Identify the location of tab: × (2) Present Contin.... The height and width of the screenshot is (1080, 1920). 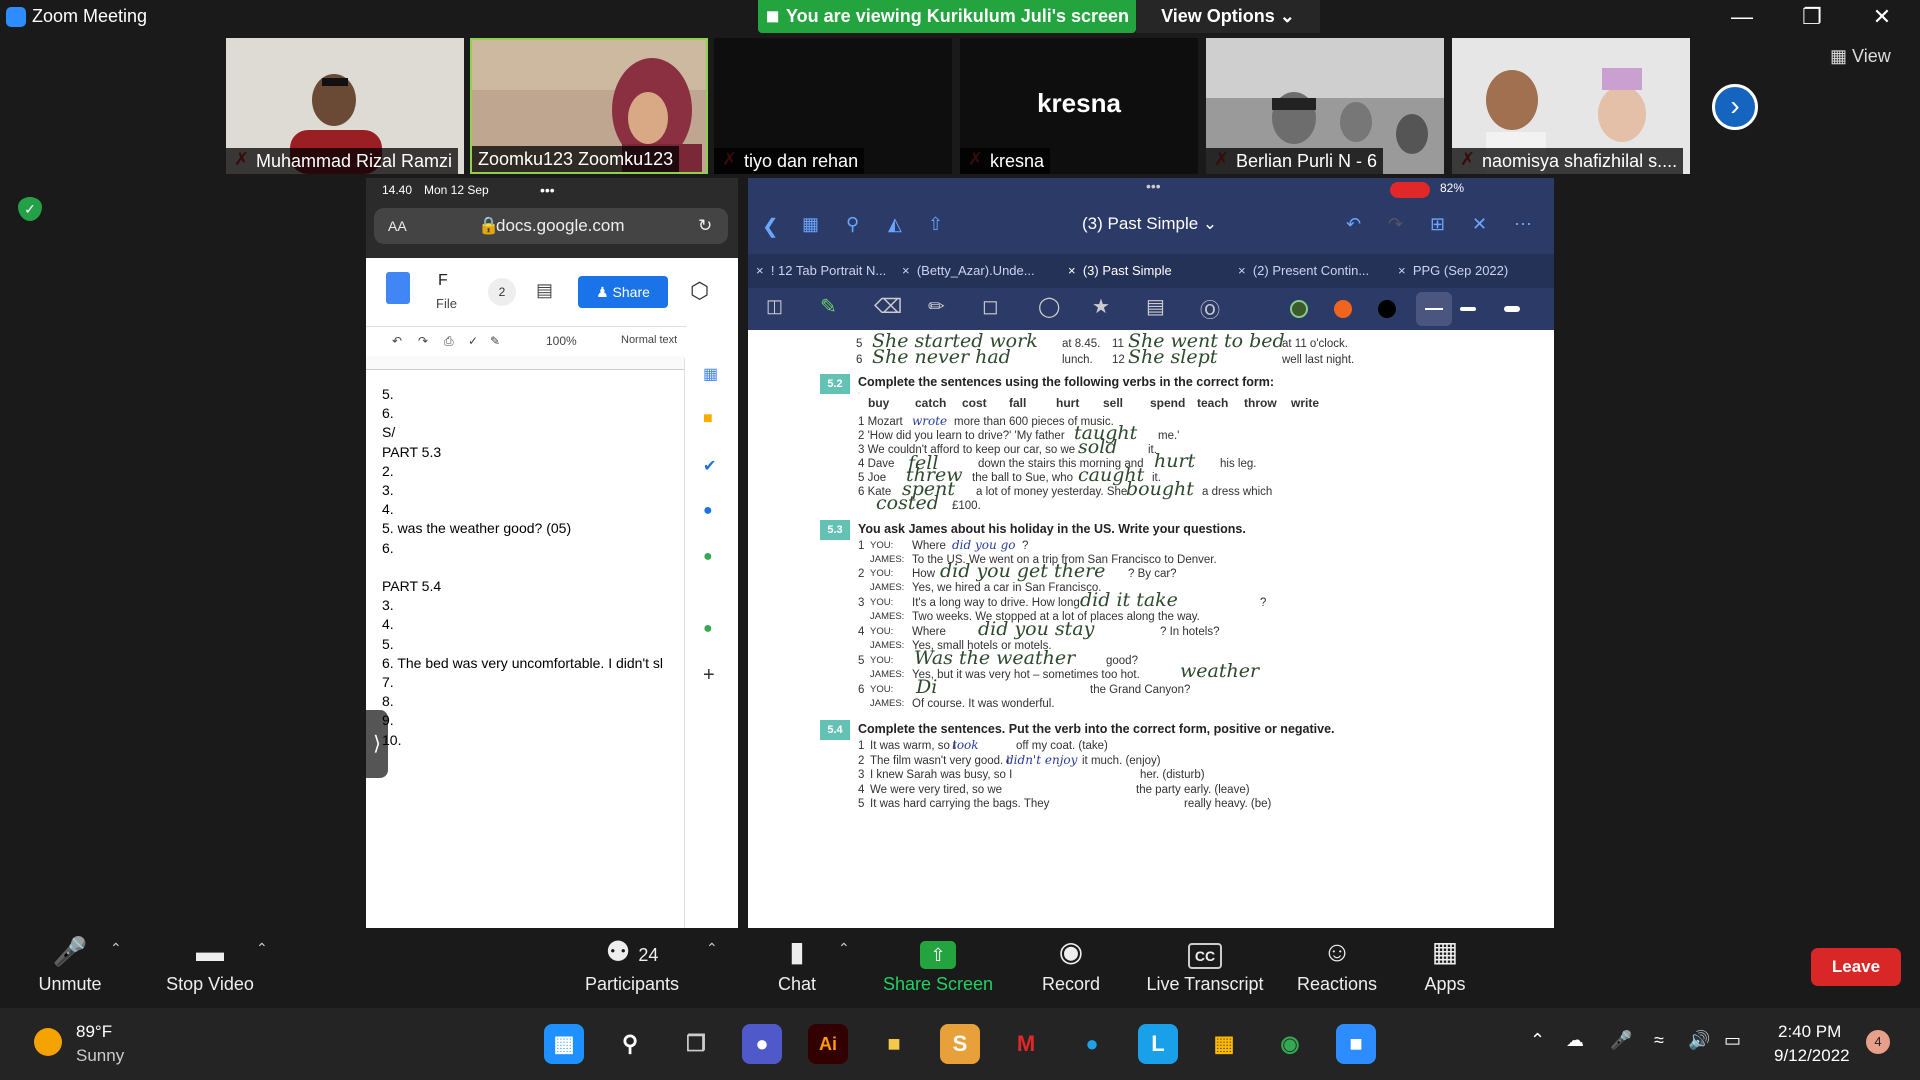
(1313, 271).